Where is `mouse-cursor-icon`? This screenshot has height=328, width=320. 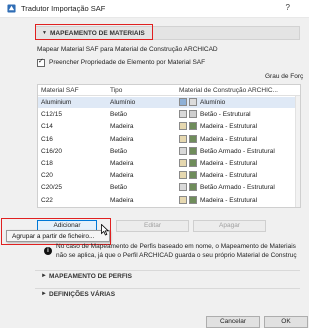 mouse-cursor-icon is located at coordinates (105, 230).